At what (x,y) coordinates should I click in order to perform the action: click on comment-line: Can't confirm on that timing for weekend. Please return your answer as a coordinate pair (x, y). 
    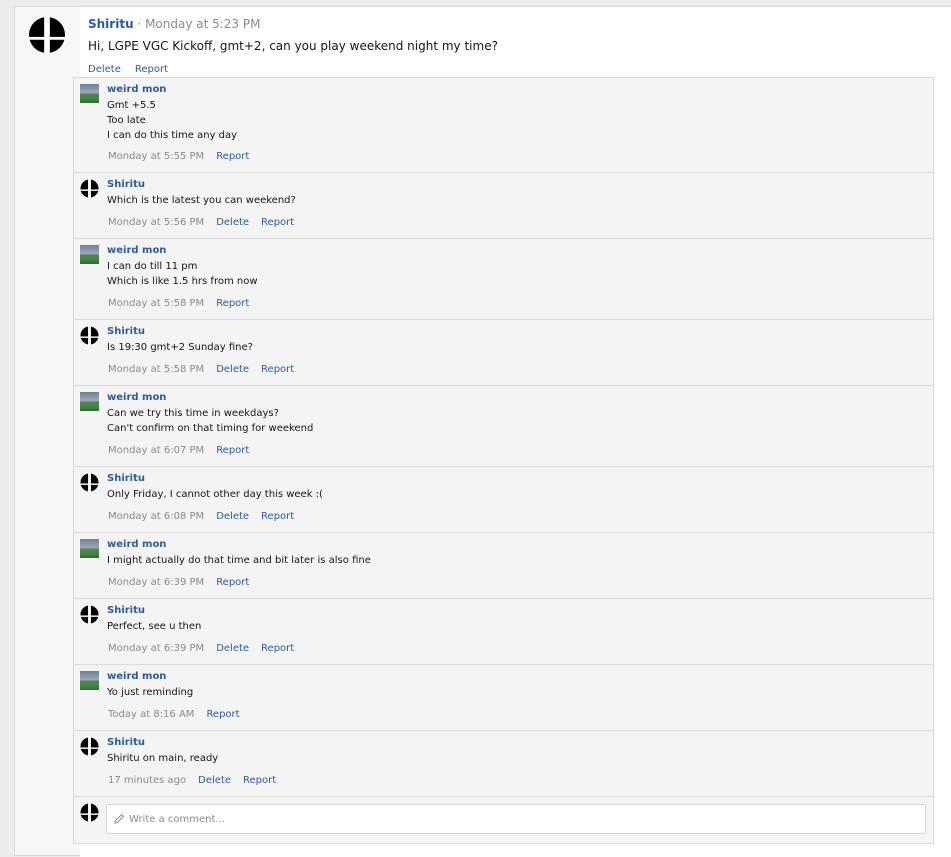
    Looking at the image, I should click on (210, 428).